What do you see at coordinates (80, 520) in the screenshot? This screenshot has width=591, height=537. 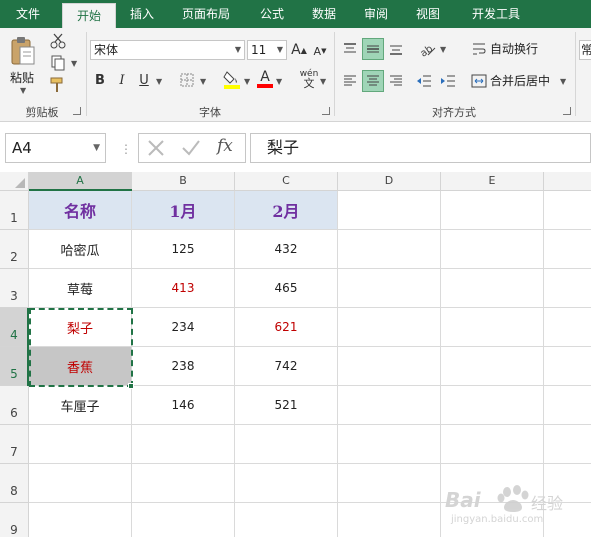 I see `cell-a9` at bounding box center [80, 520].